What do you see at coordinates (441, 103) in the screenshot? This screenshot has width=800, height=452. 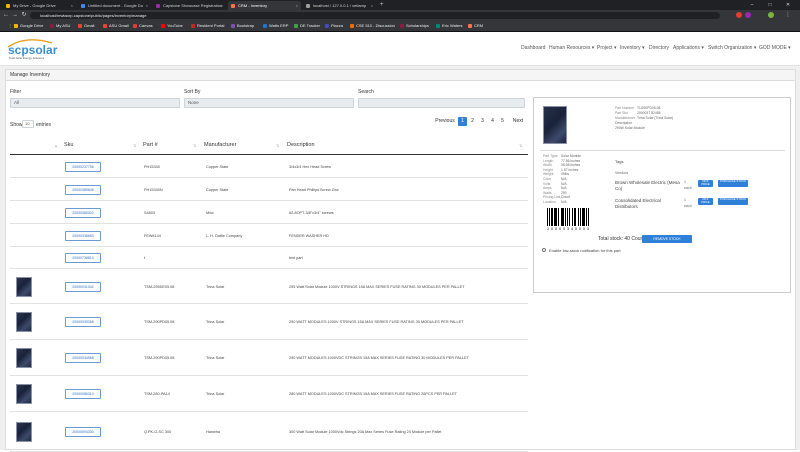 I see `search-input` at bounding box center [441, 103].